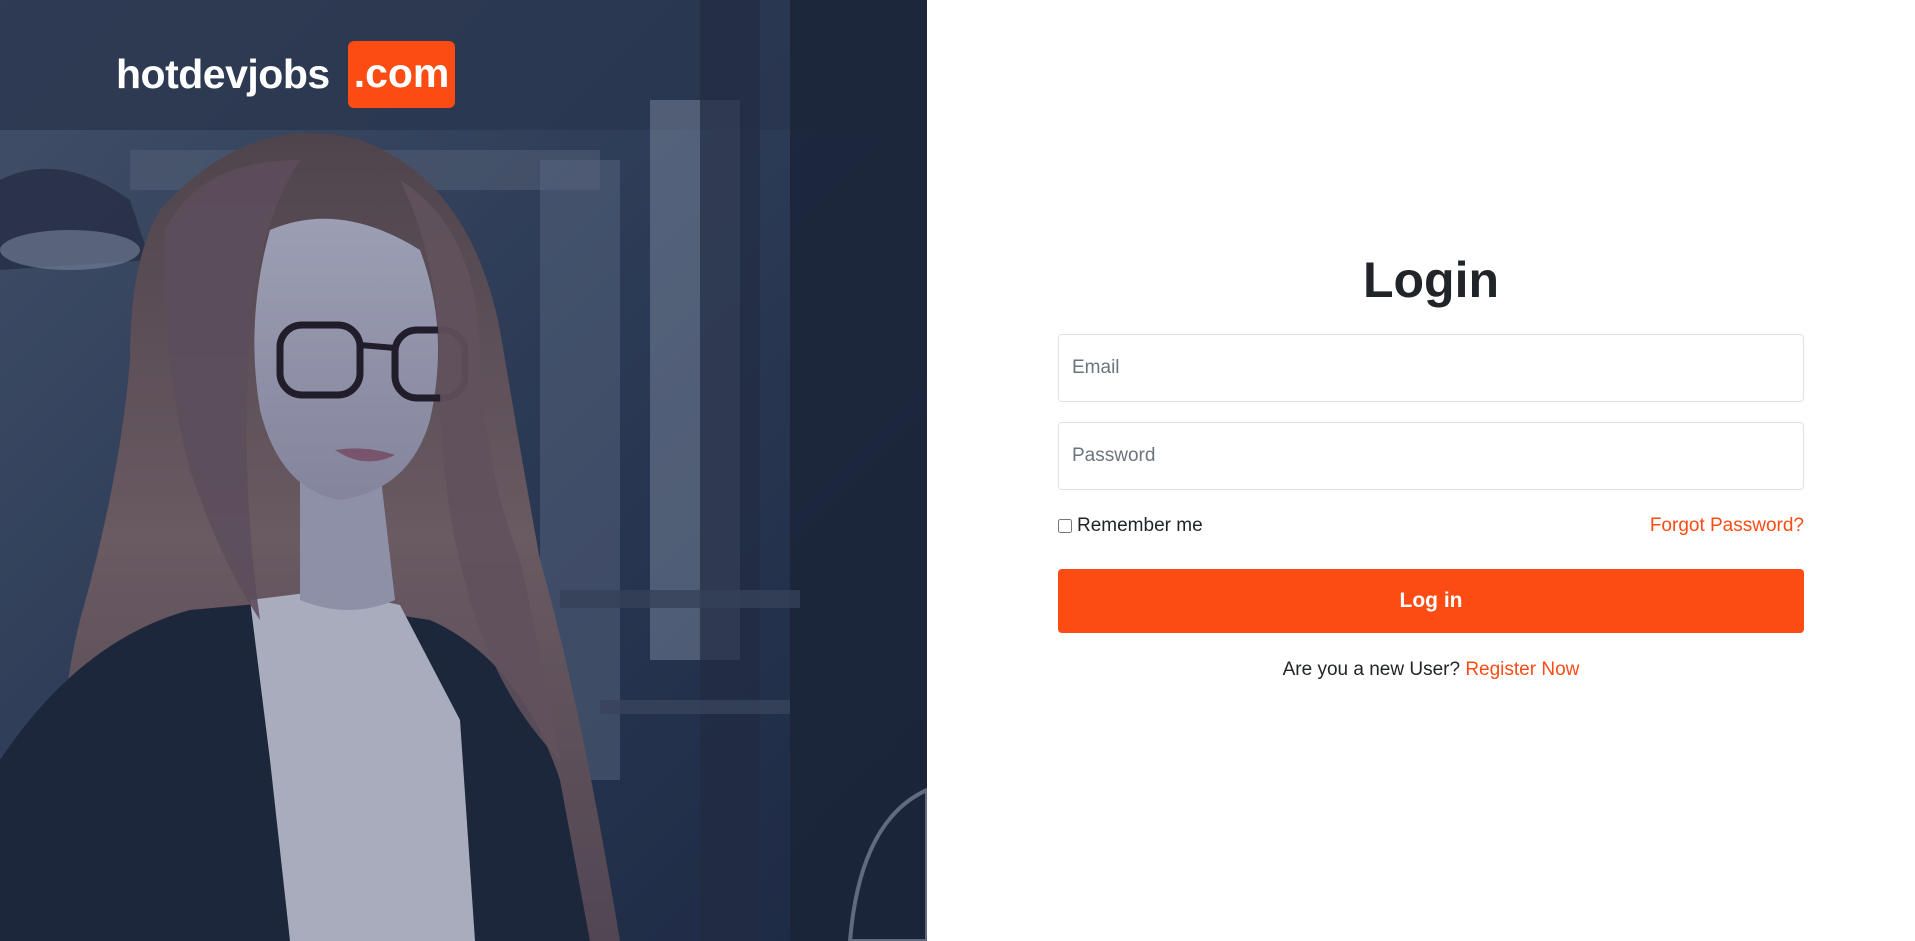 The height and width of the screenshot is (941, 1915). Describe the element at coordinates (1727, 526) in the screenshot. I see `forgot-password-link: Forgot Password?` at that location.